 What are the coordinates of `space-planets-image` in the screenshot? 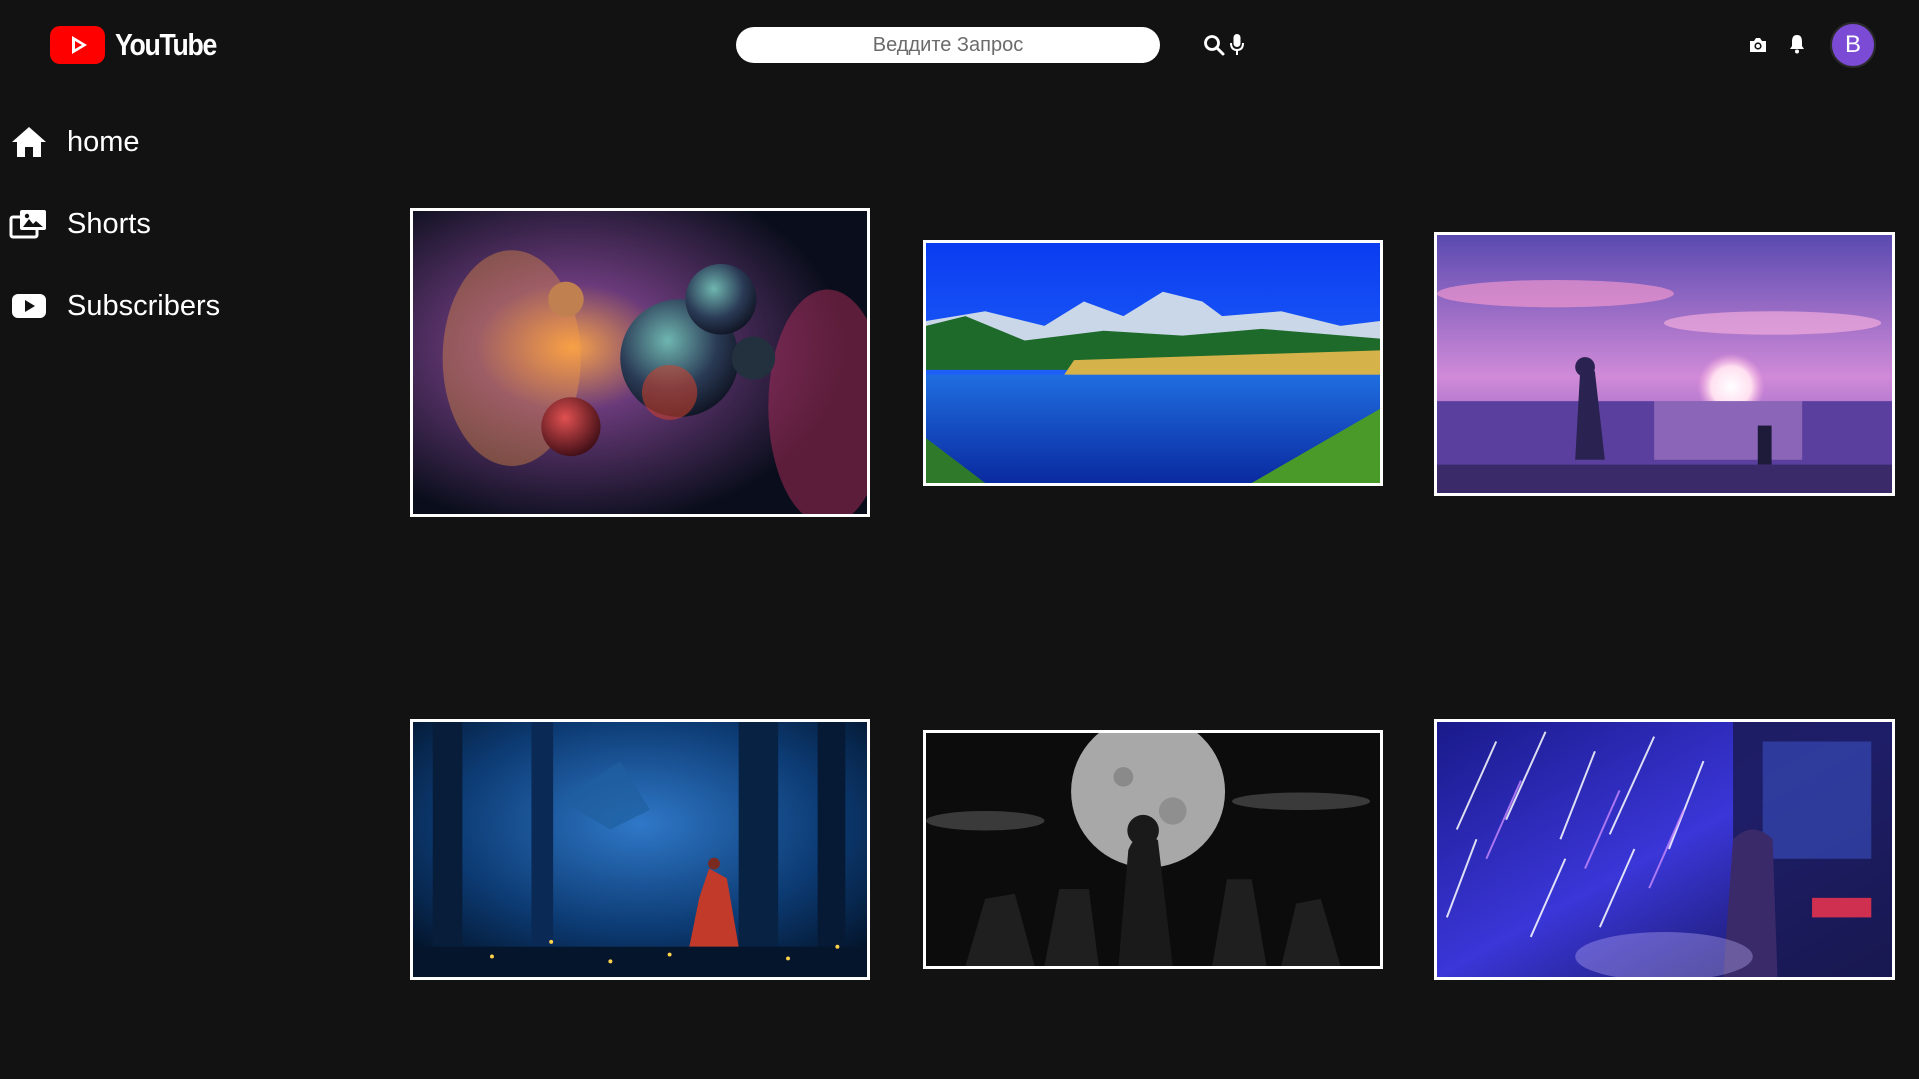 It's located at (640, 362).